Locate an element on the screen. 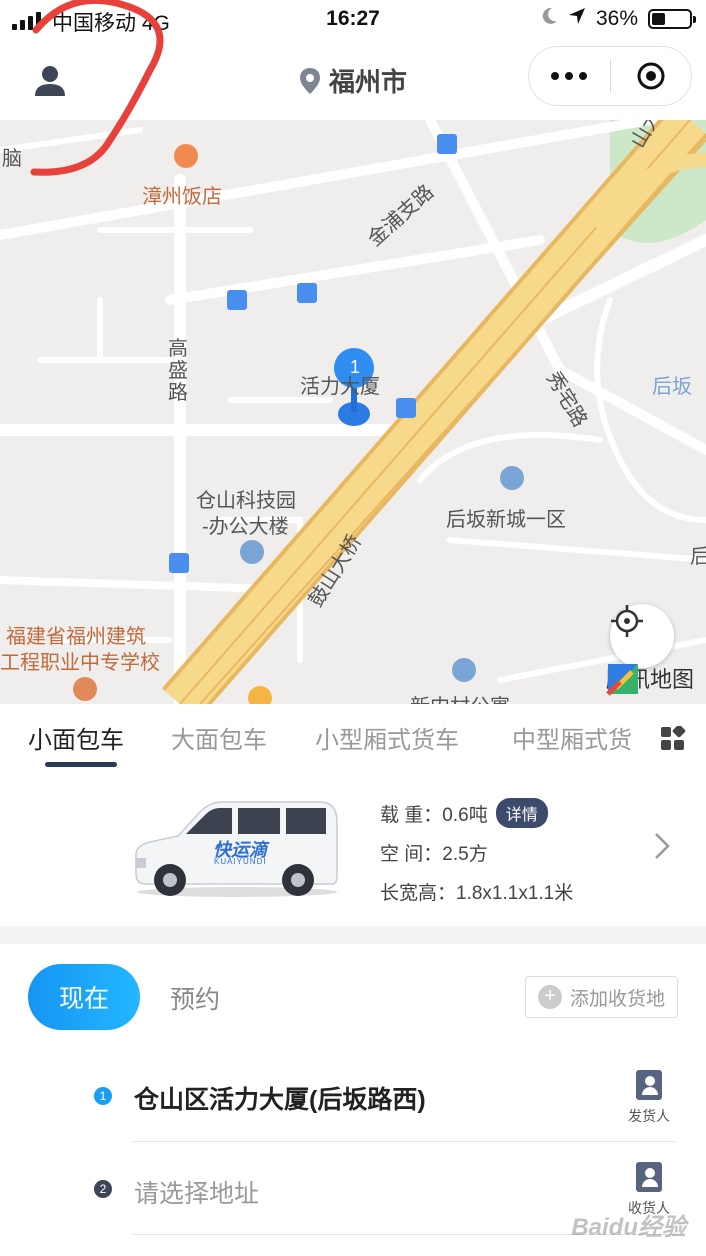 This screenshot has height=1256, width=706. plus-icon: + is located at coordinates (549, 997).